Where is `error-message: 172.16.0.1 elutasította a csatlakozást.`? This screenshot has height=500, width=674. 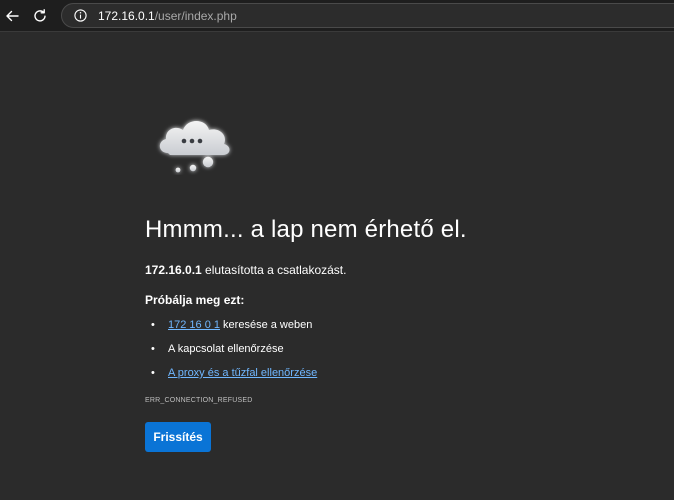 error-message: 172.16.0.1 elutasította a csatlakozást. is located at coordinates (245, 270).